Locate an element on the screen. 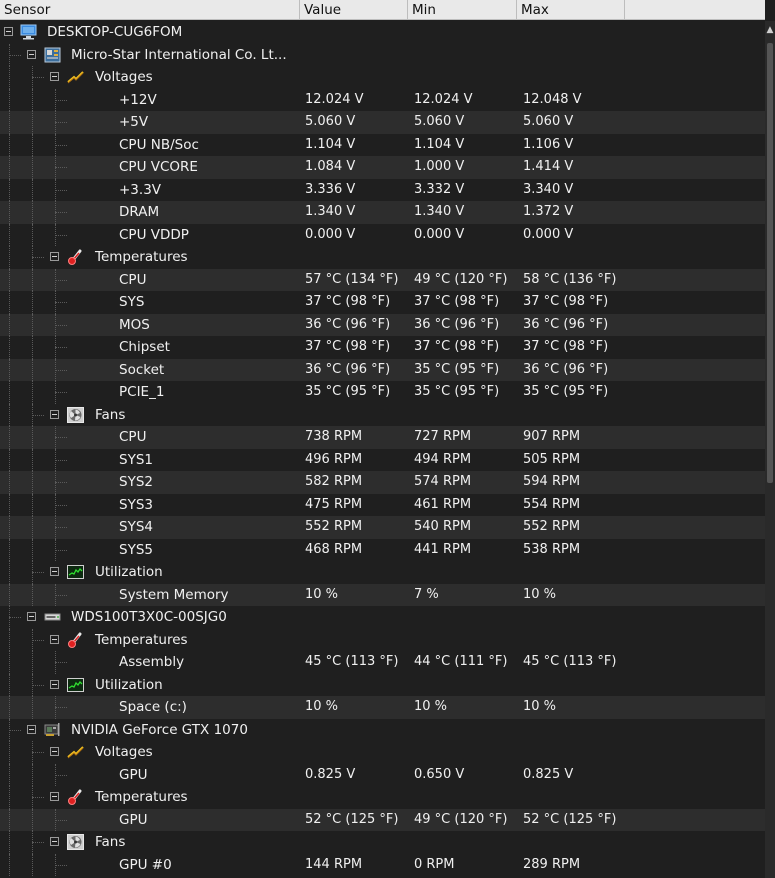 The image size is (775, 878). column-header-sensor: Sensor is located at coordinates (150, 10).